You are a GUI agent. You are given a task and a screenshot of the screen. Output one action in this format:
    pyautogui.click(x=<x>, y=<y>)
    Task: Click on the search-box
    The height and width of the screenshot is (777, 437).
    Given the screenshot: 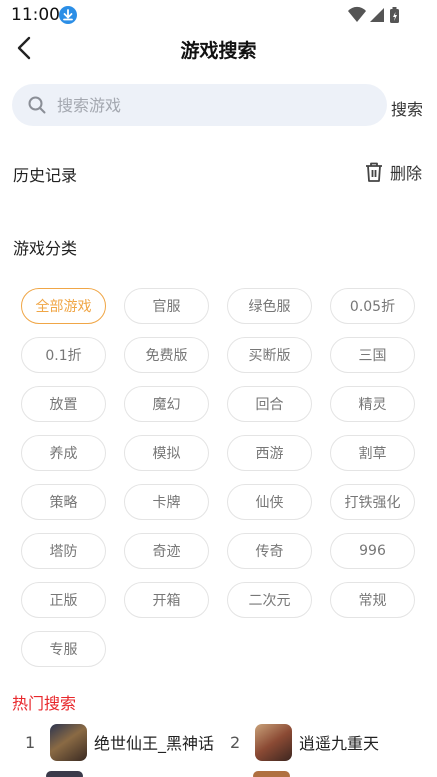 What is the action you would take?
    pyautogui.click(x=199, y=105)
    